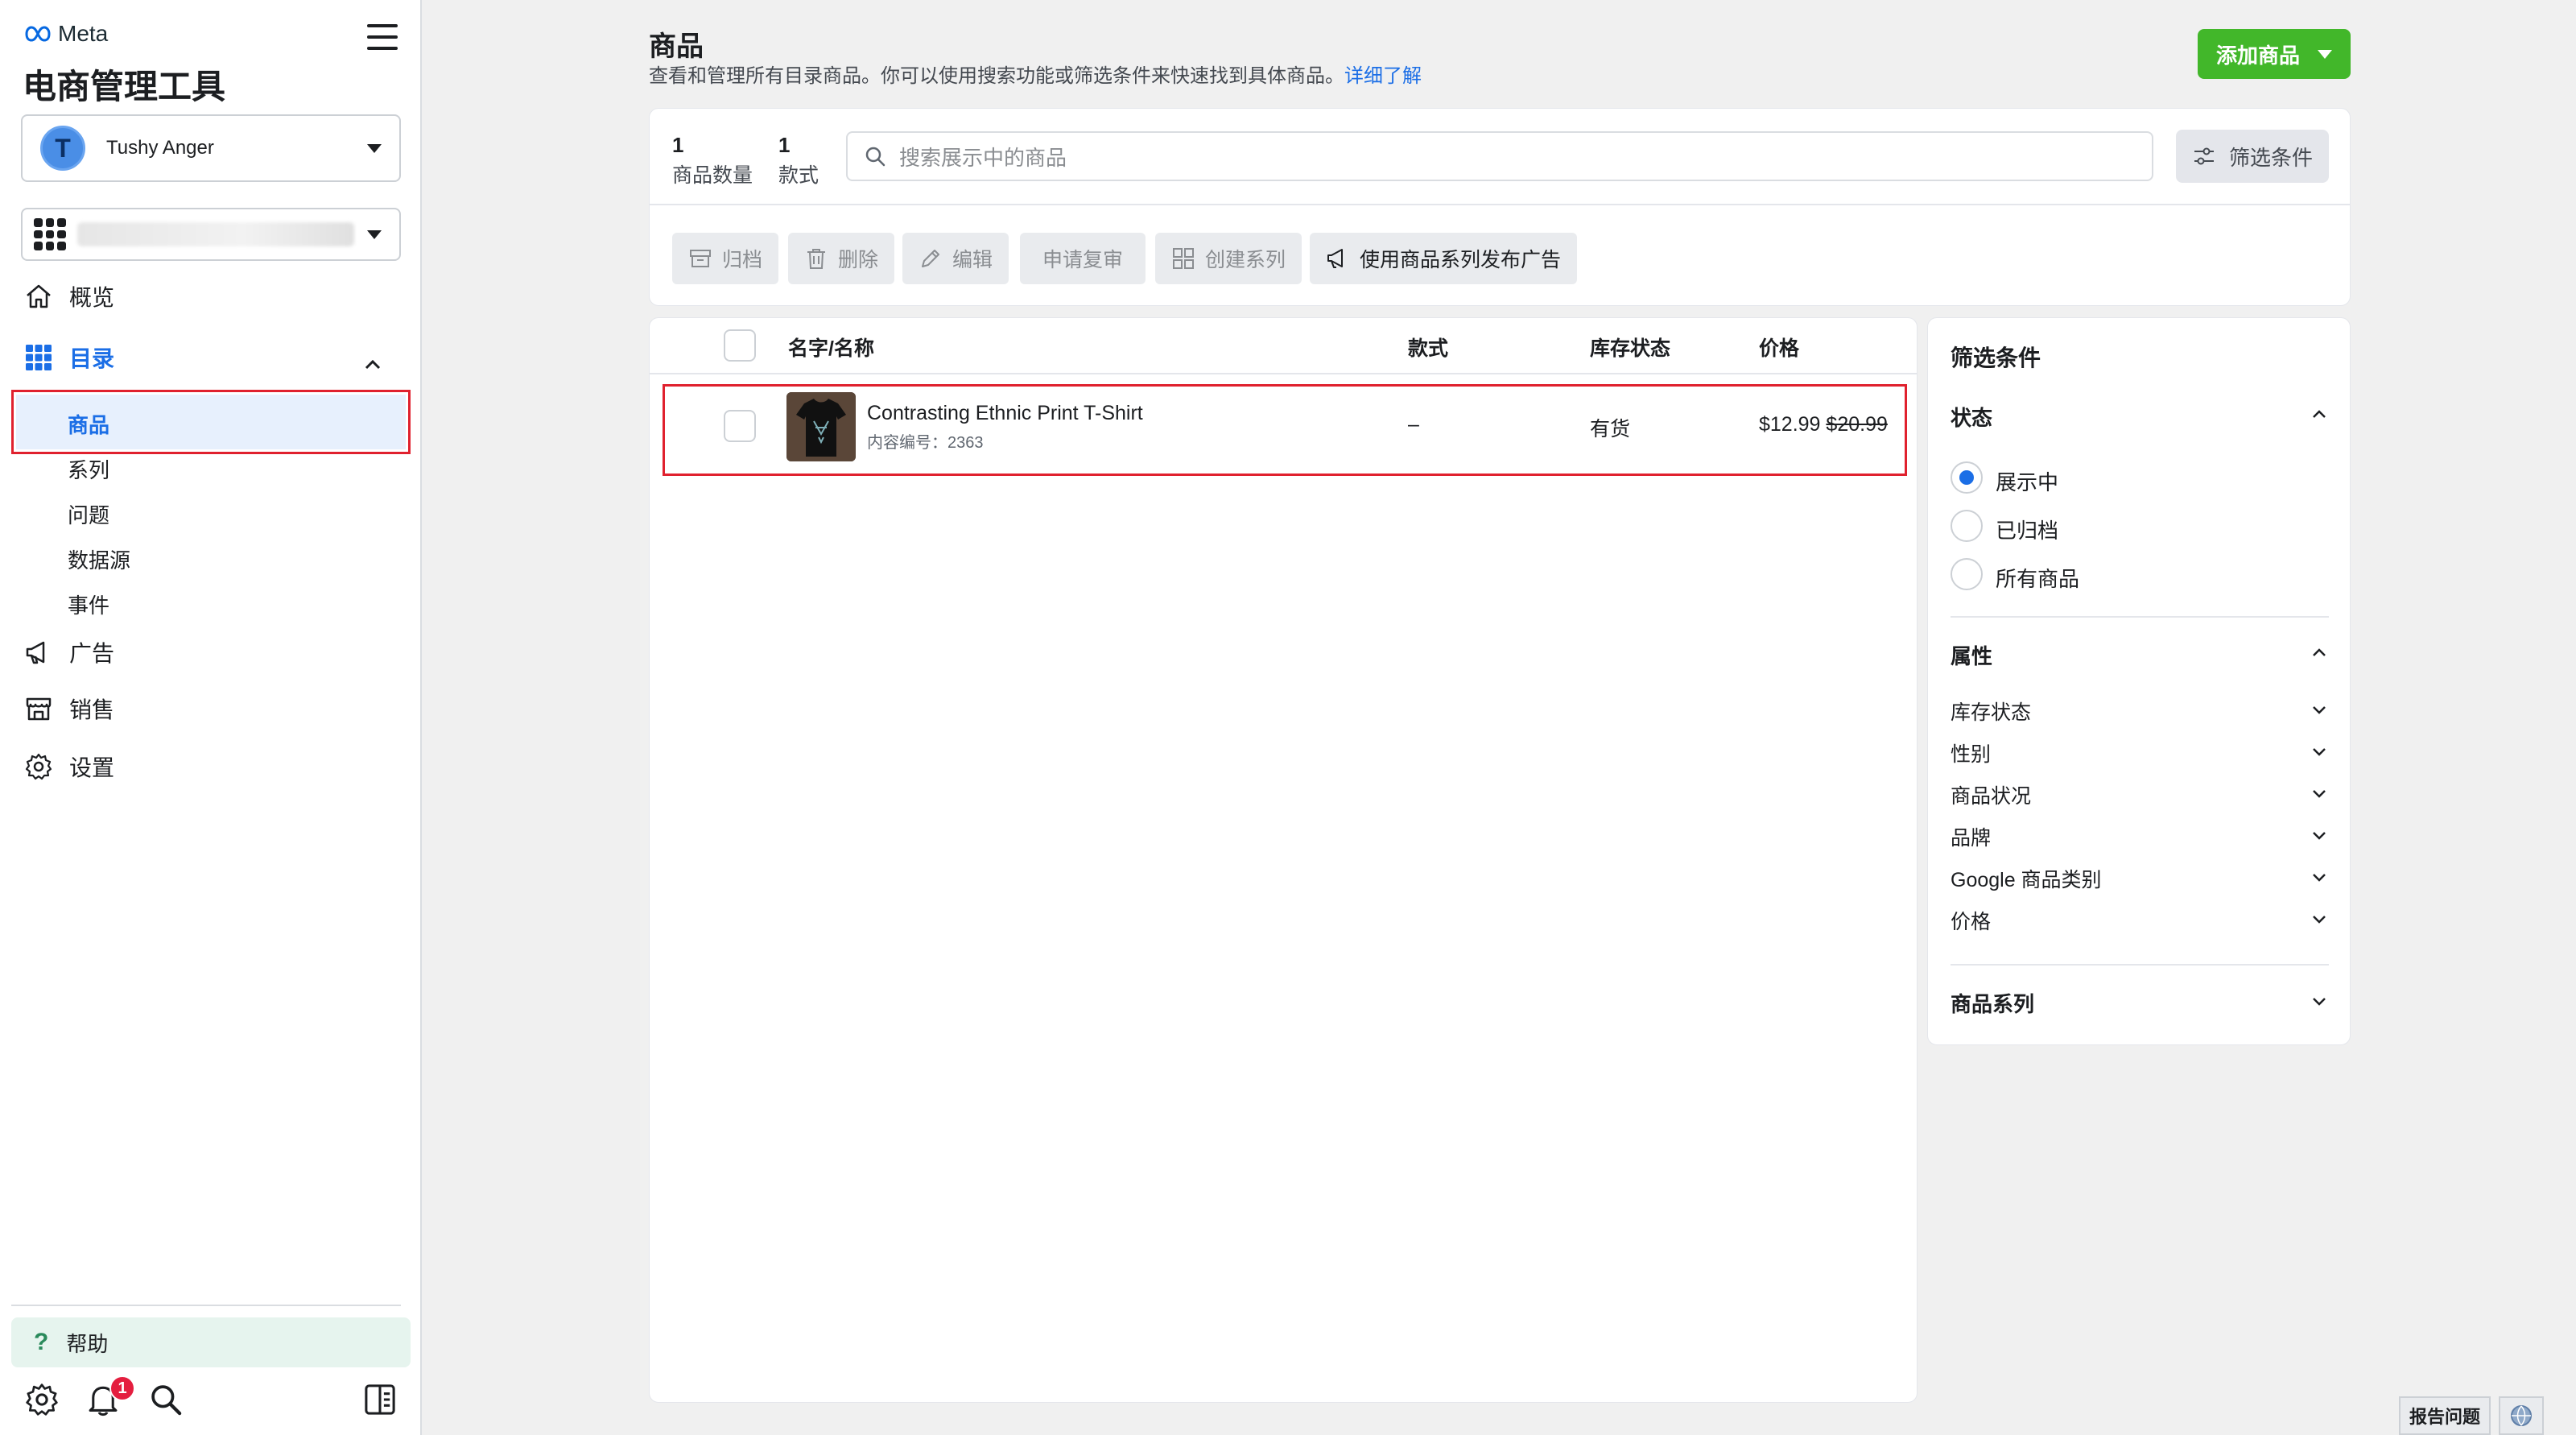 The width and height of the screenshot is (2576, 1435). Describe the element at coordinates (700, 258) in the screenshot. I see `archive-icon` at that location.